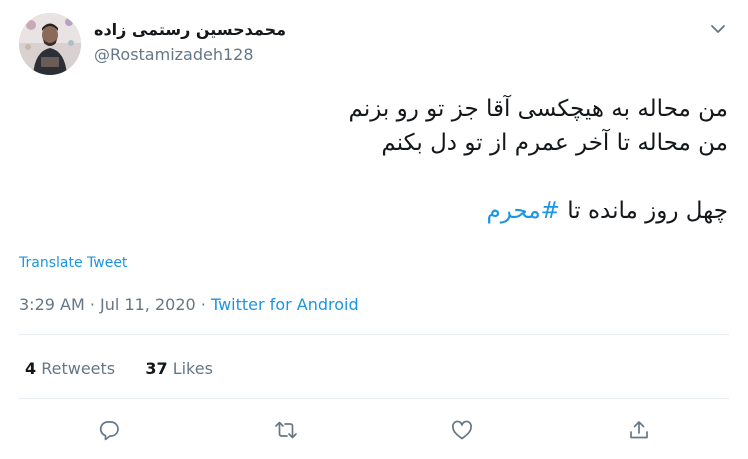  What do you see at coordinates (148, 304) in the screenshot?
I see `tweet-date: Jul 11, 2020` at bounding box center [148, 304].